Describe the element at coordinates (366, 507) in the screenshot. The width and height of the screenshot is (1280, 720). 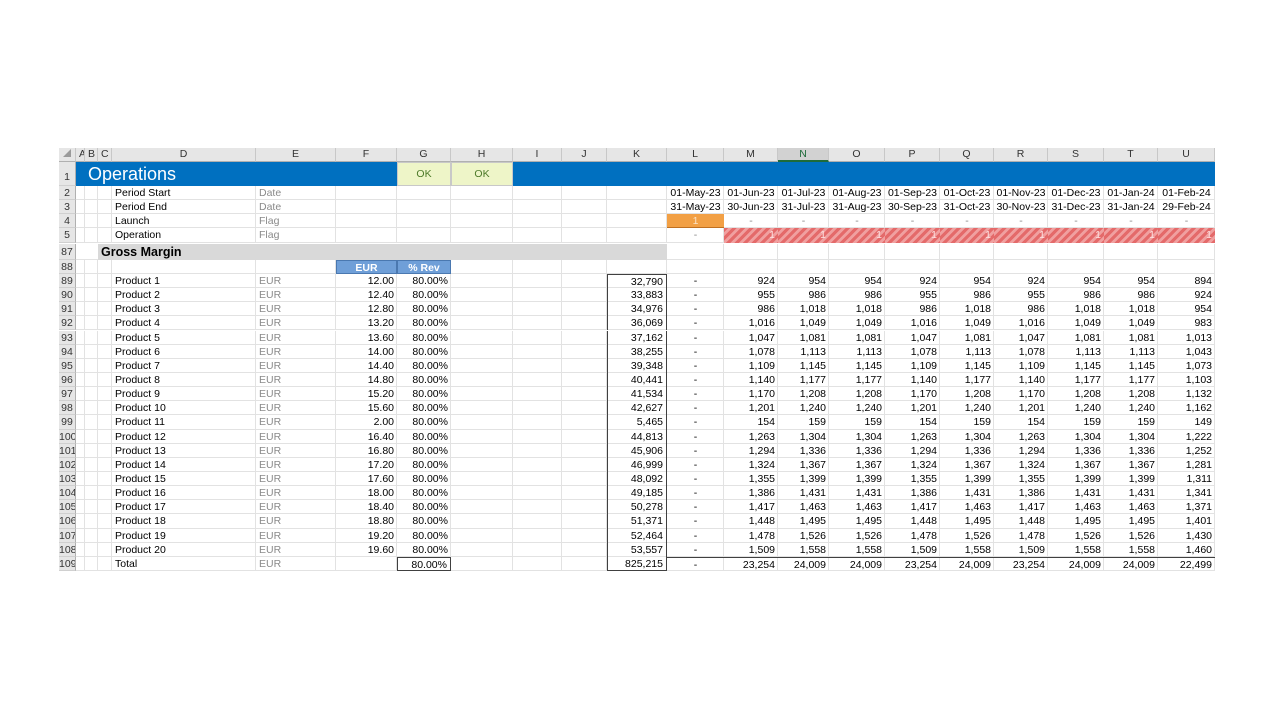
I see `price-input: 18.40` at that location.